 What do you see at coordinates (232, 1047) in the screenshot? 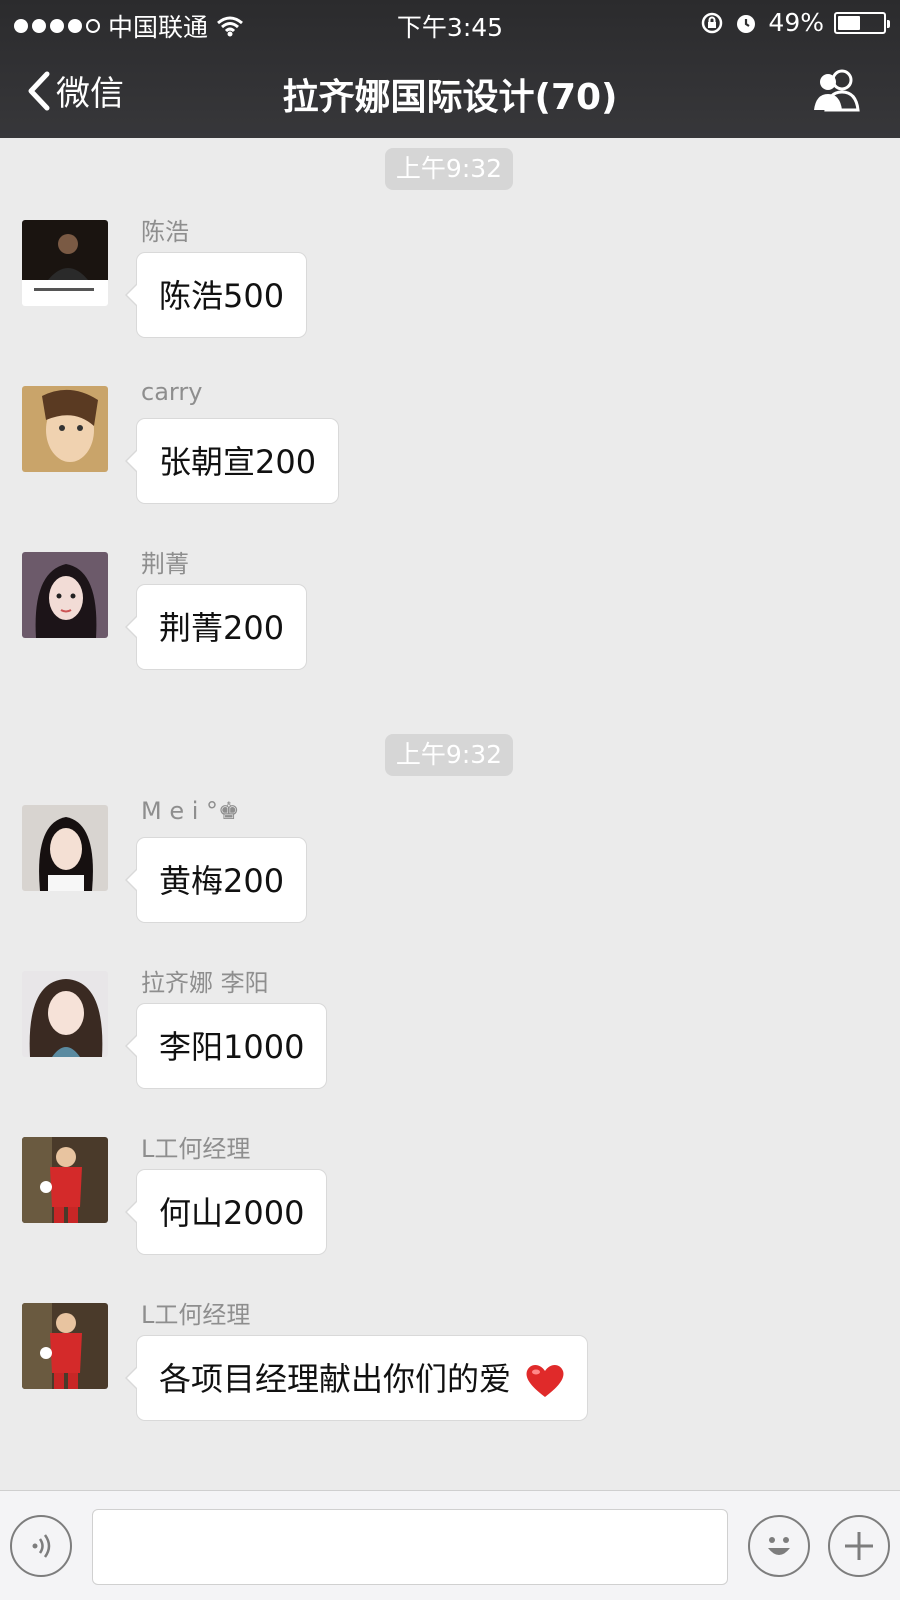
I see `message-text: 李阳1000` at bounding box center [232, 1047].